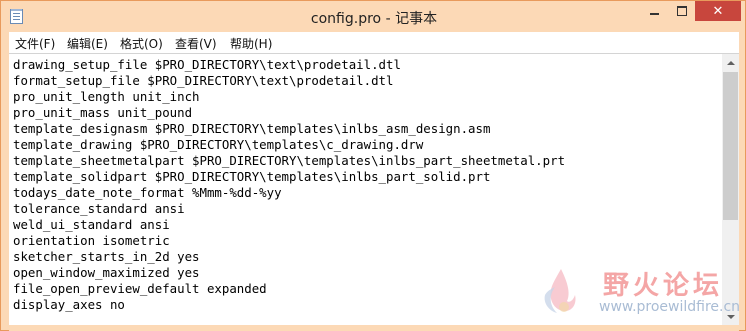 The image size is (746, 331). What do you see at coordinates (718, 11) in the screenshot?
I see `close-button: ✕` at bounding box center [718, 11].